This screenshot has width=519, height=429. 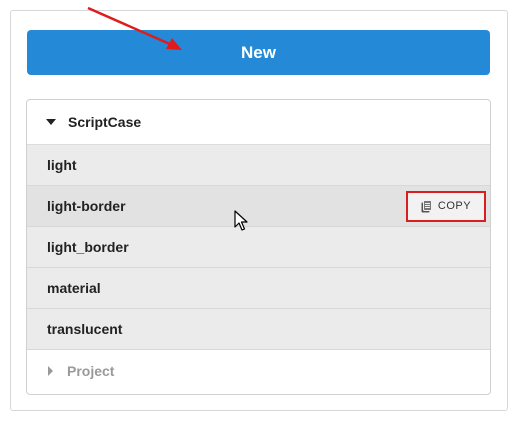 I want to click on group-header-scriptcase: ScriptCase, so click(x=258, y=122).